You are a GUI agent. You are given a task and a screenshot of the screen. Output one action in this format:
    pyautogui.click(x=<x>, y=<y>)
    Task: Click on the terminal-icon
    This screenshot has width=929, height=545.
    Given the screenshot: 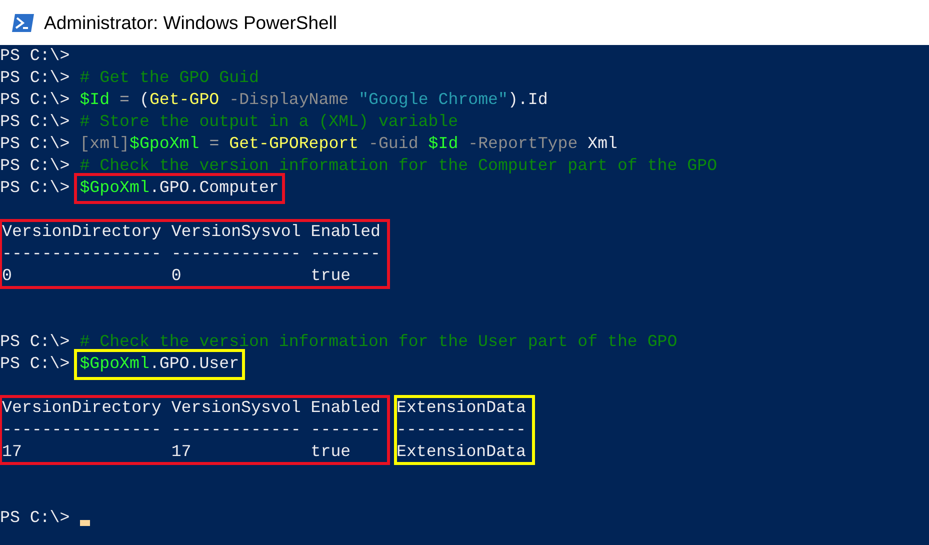 What is the action you would take?
    pyautogui.click(x=23, y=22)
    